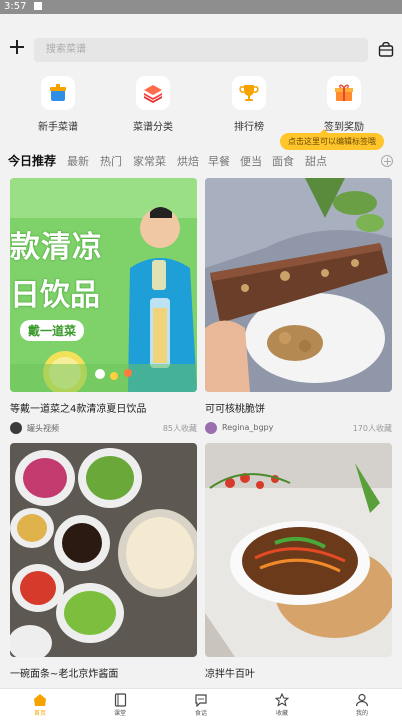 Image resolution: width=402 pixels, height=720 pixels. What do you see at coordinates (39, 713) in the screenshot?
I see `tab-label: 首页` at bounding box center [39, 713].